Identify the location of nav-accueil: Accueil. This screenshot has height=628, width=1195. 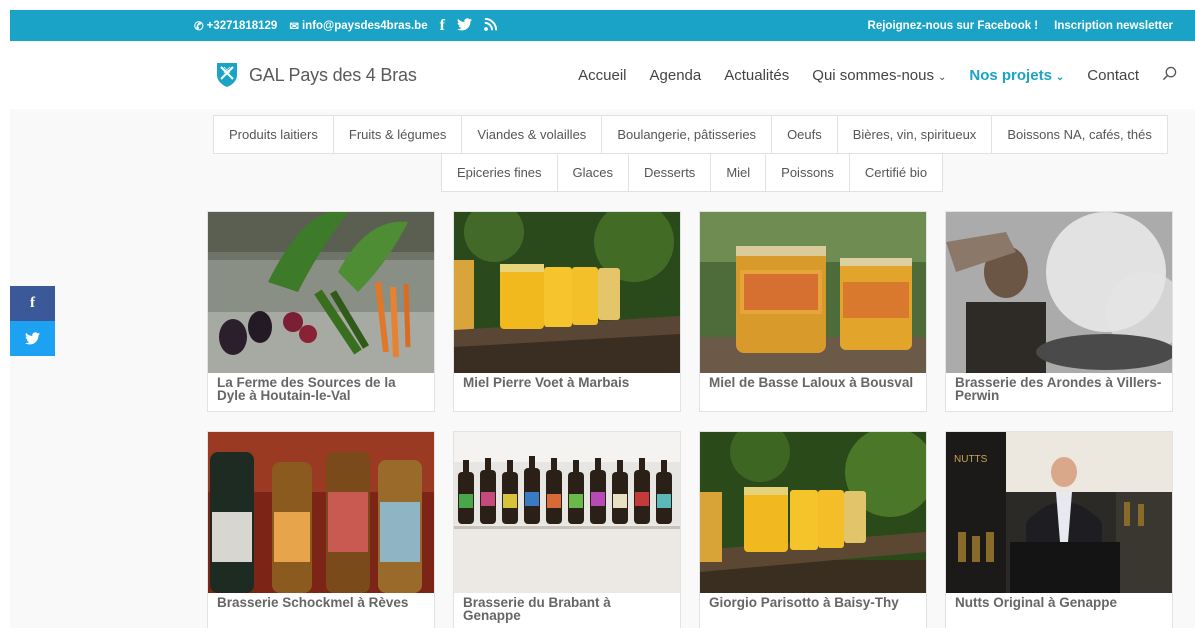
(602, 75).